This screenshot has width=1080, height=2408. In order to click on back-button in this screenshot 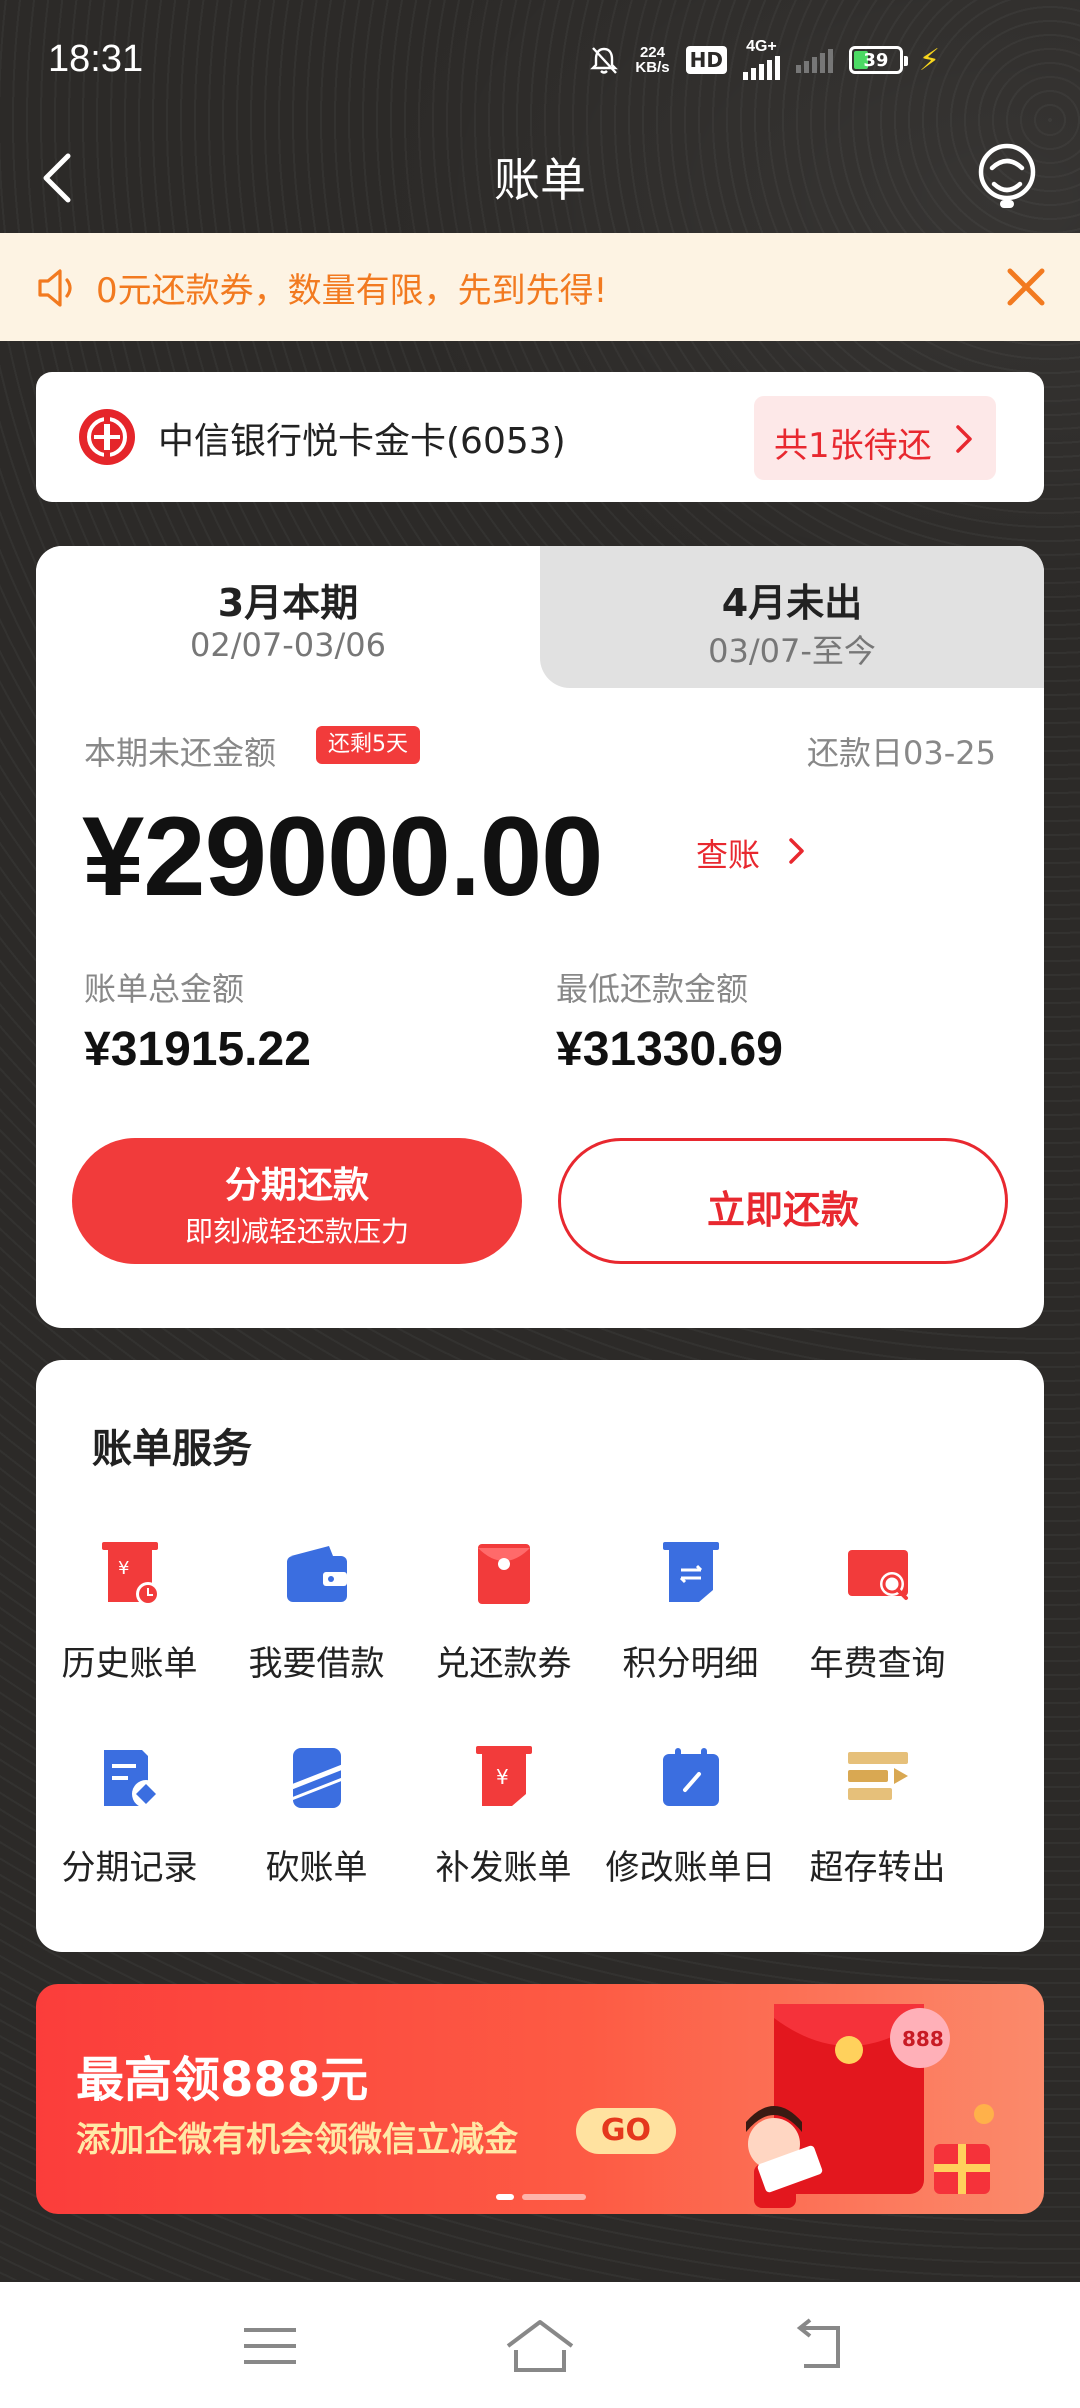, I will do `click(60, 177)`.